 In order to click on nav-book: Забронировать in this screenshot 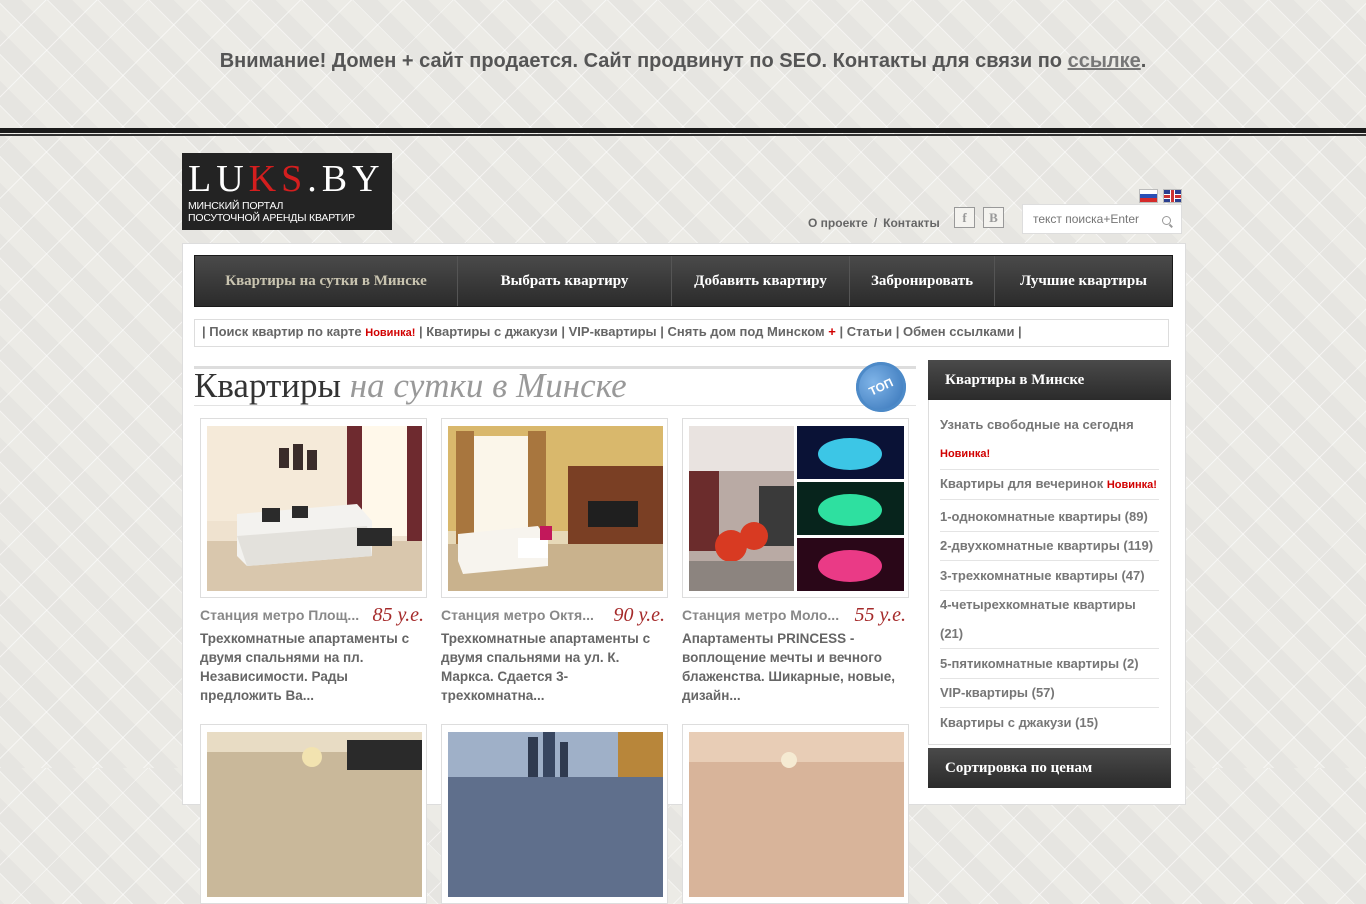, I will do `click(922, 281)`.